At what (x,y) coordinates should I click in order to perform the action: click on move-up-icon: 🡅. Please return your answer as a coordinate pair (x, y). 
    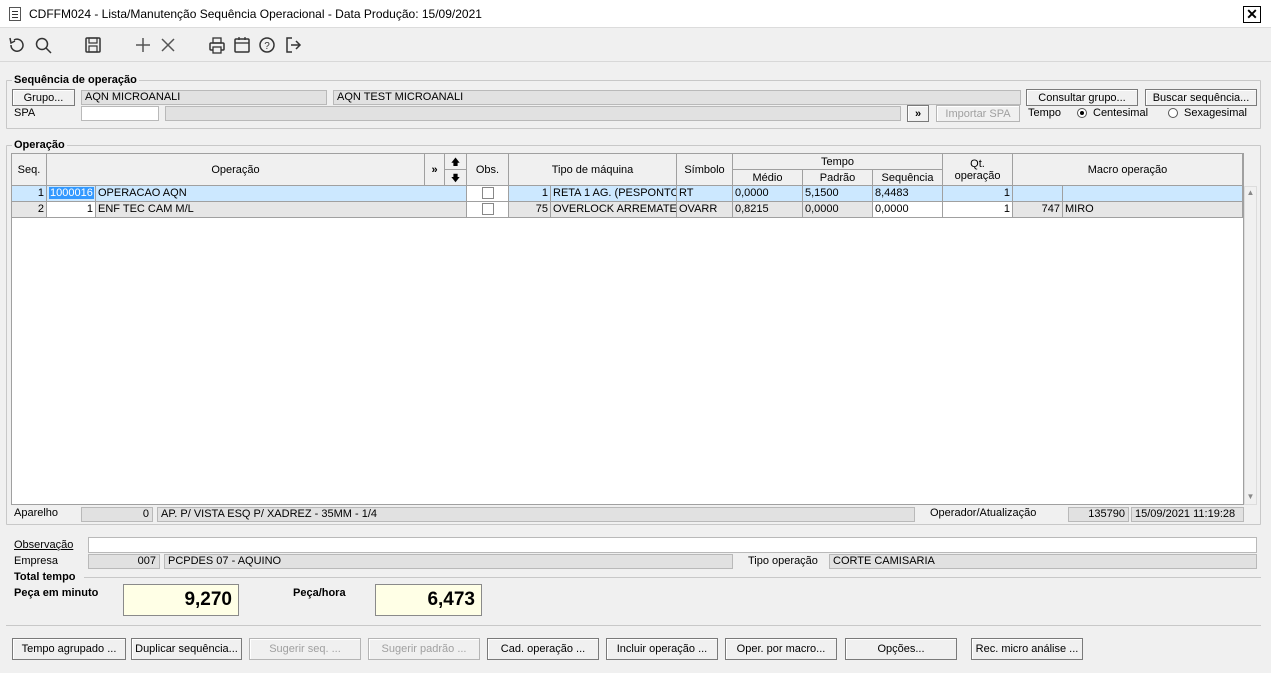
    Looking at the image, I should click on (456, 162).